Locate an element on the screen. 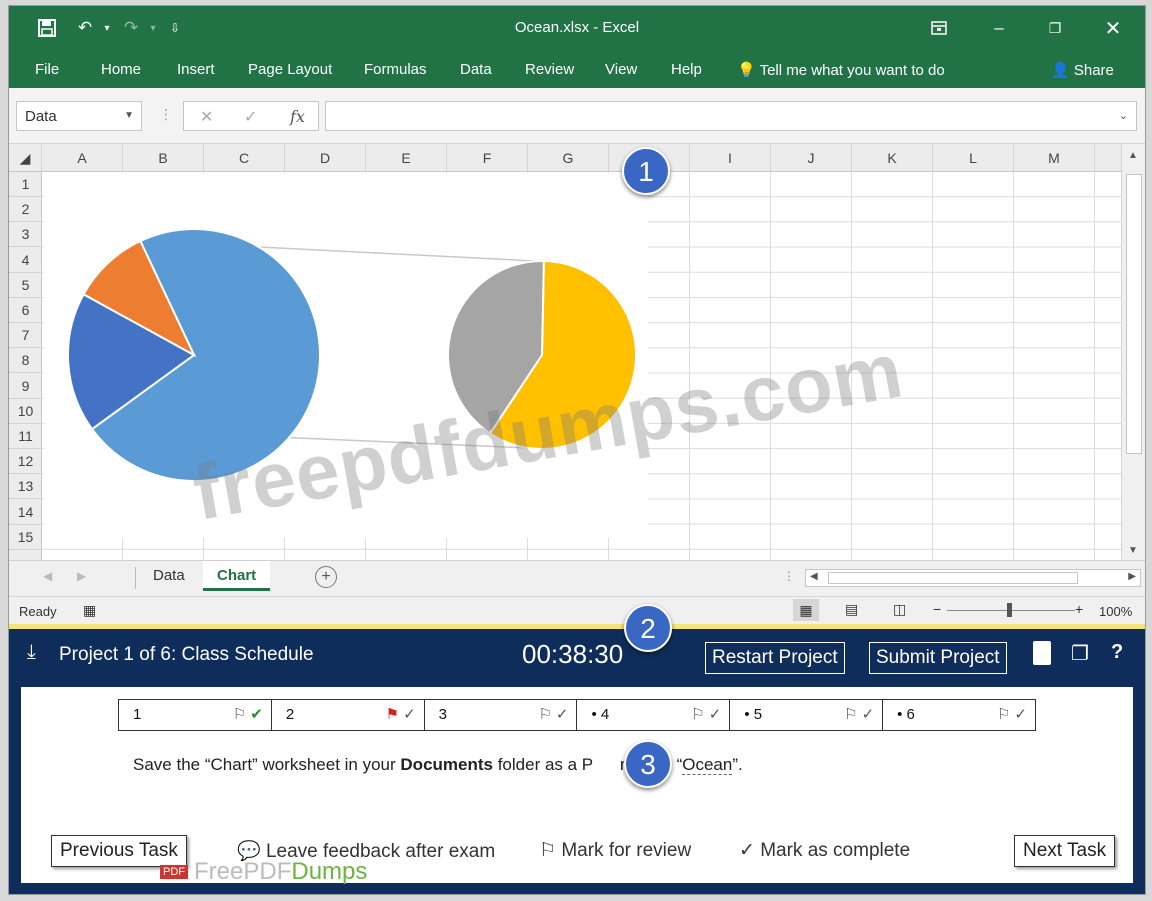 The width and height of the screenshot is (1152, 901). tab-data: Data is located at coordinates (476, 69).